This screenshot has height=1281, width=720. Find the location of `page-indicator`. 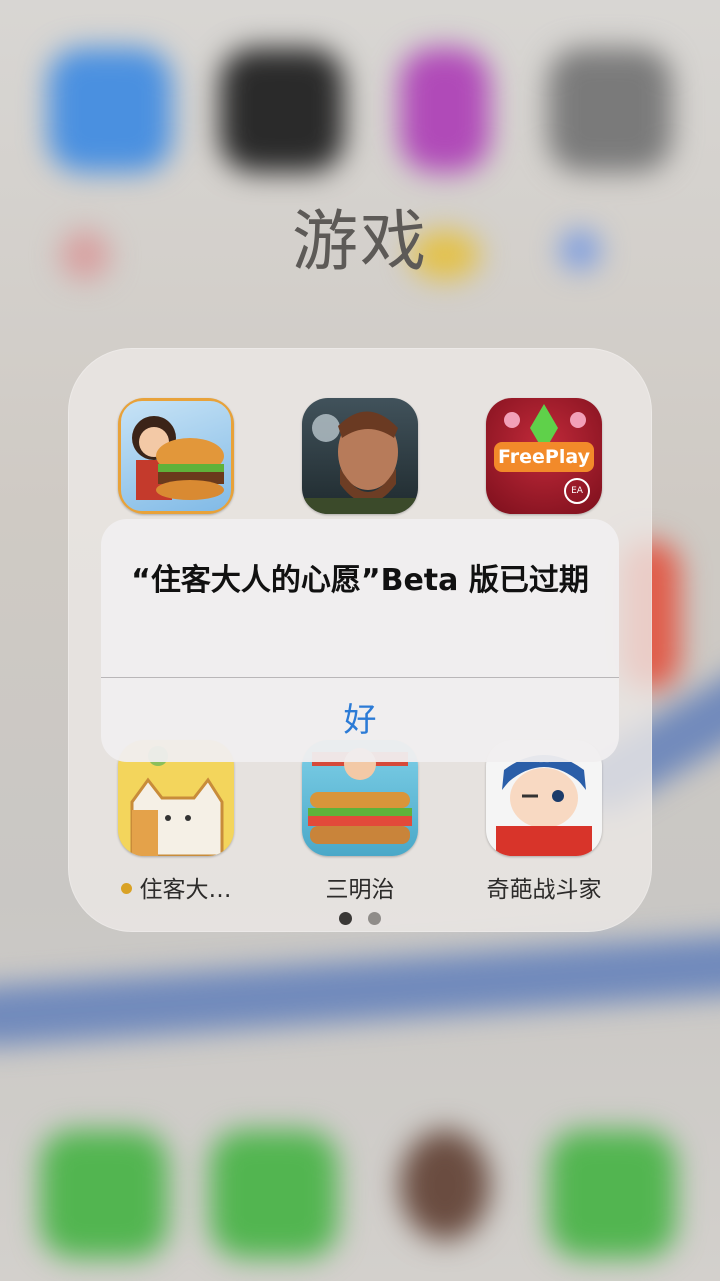

page-indicator is located at coordinates (360, 919).